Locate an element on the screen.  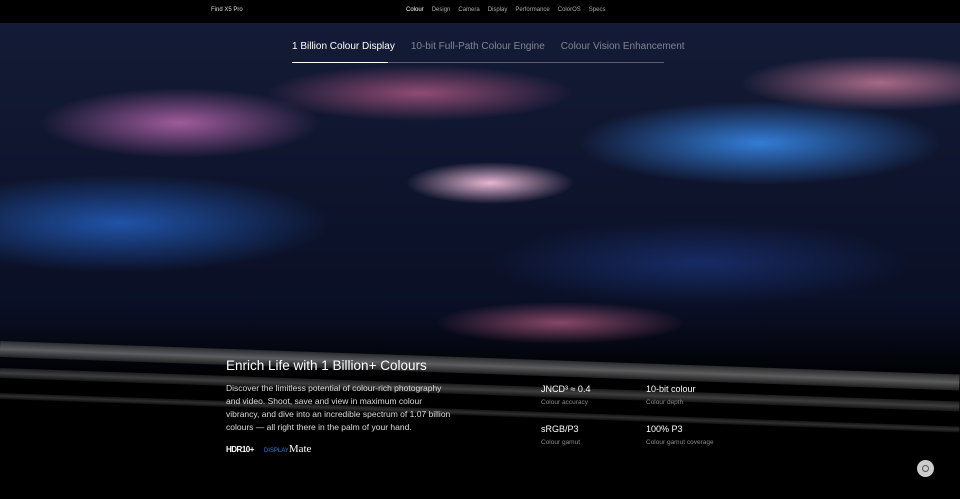
nav-camera: Camera is located at coordinates (468, 10).